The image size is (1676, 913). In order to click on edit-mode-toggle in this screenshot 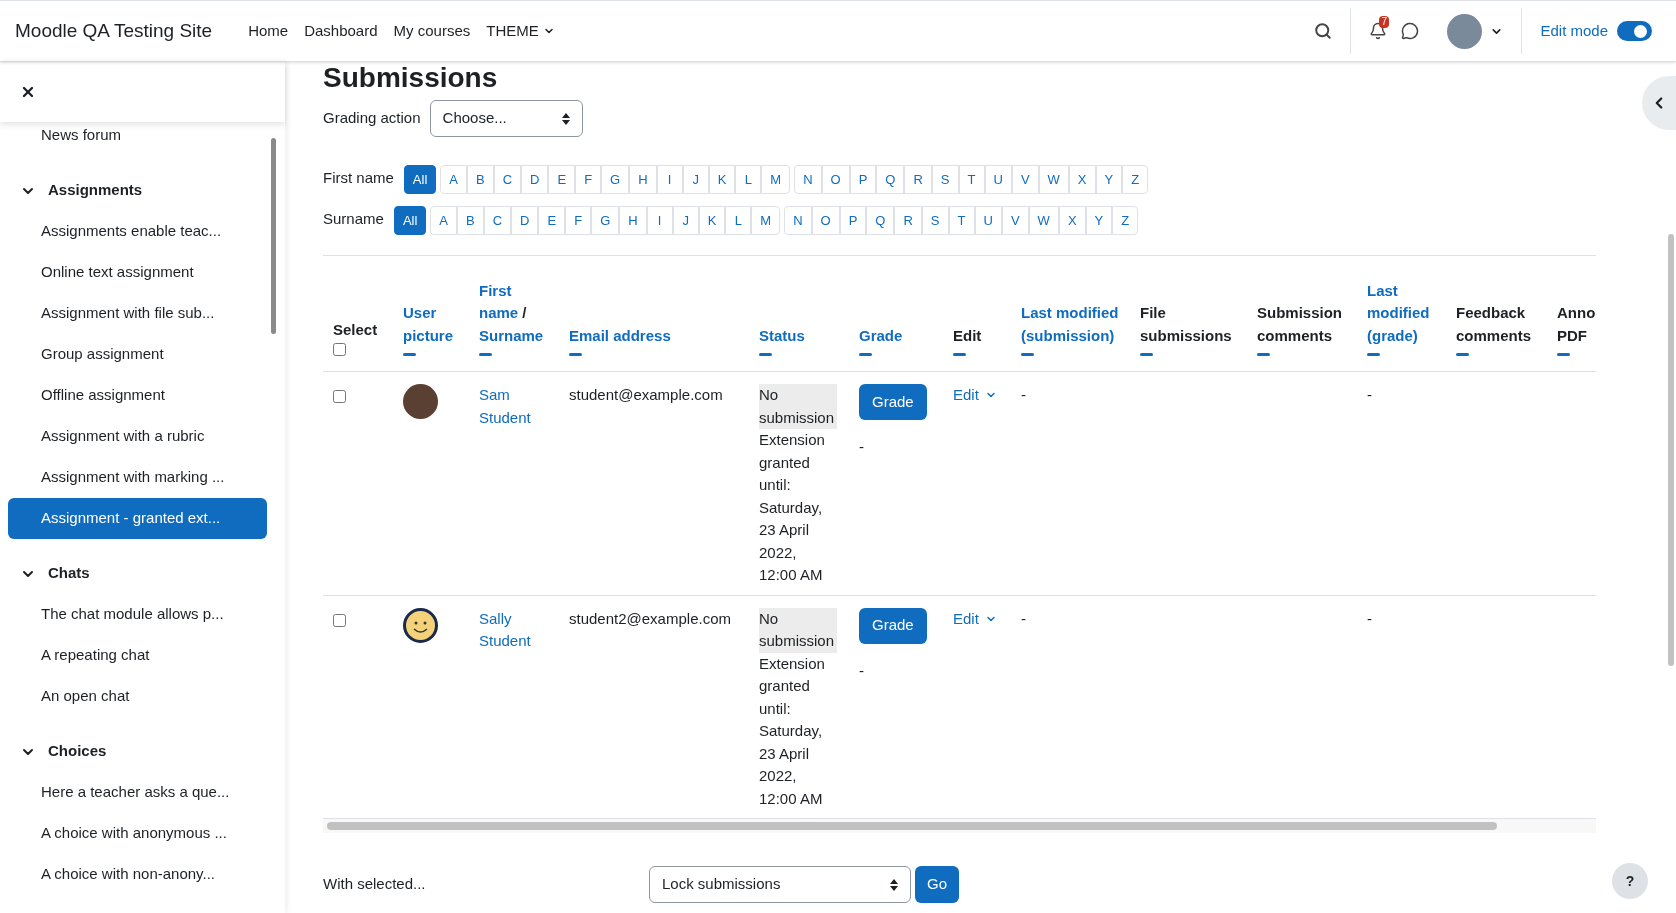, I will do `click(1634, 31)`.